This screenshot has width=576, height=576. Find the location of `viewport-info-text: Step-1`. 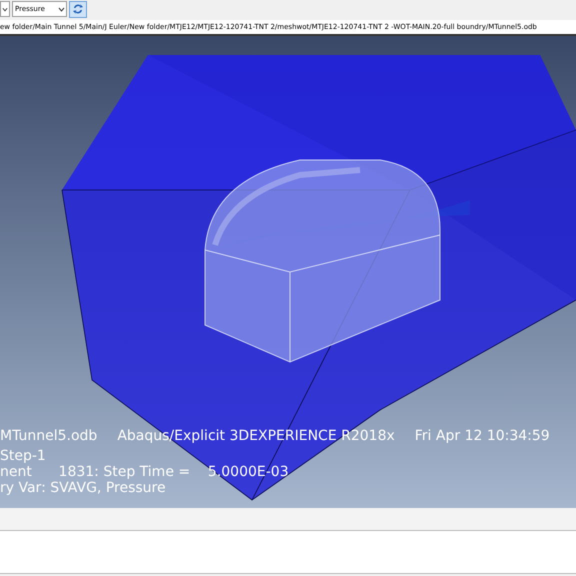

viewport-info-text: Step-1 is located at coordinates (23, 456).